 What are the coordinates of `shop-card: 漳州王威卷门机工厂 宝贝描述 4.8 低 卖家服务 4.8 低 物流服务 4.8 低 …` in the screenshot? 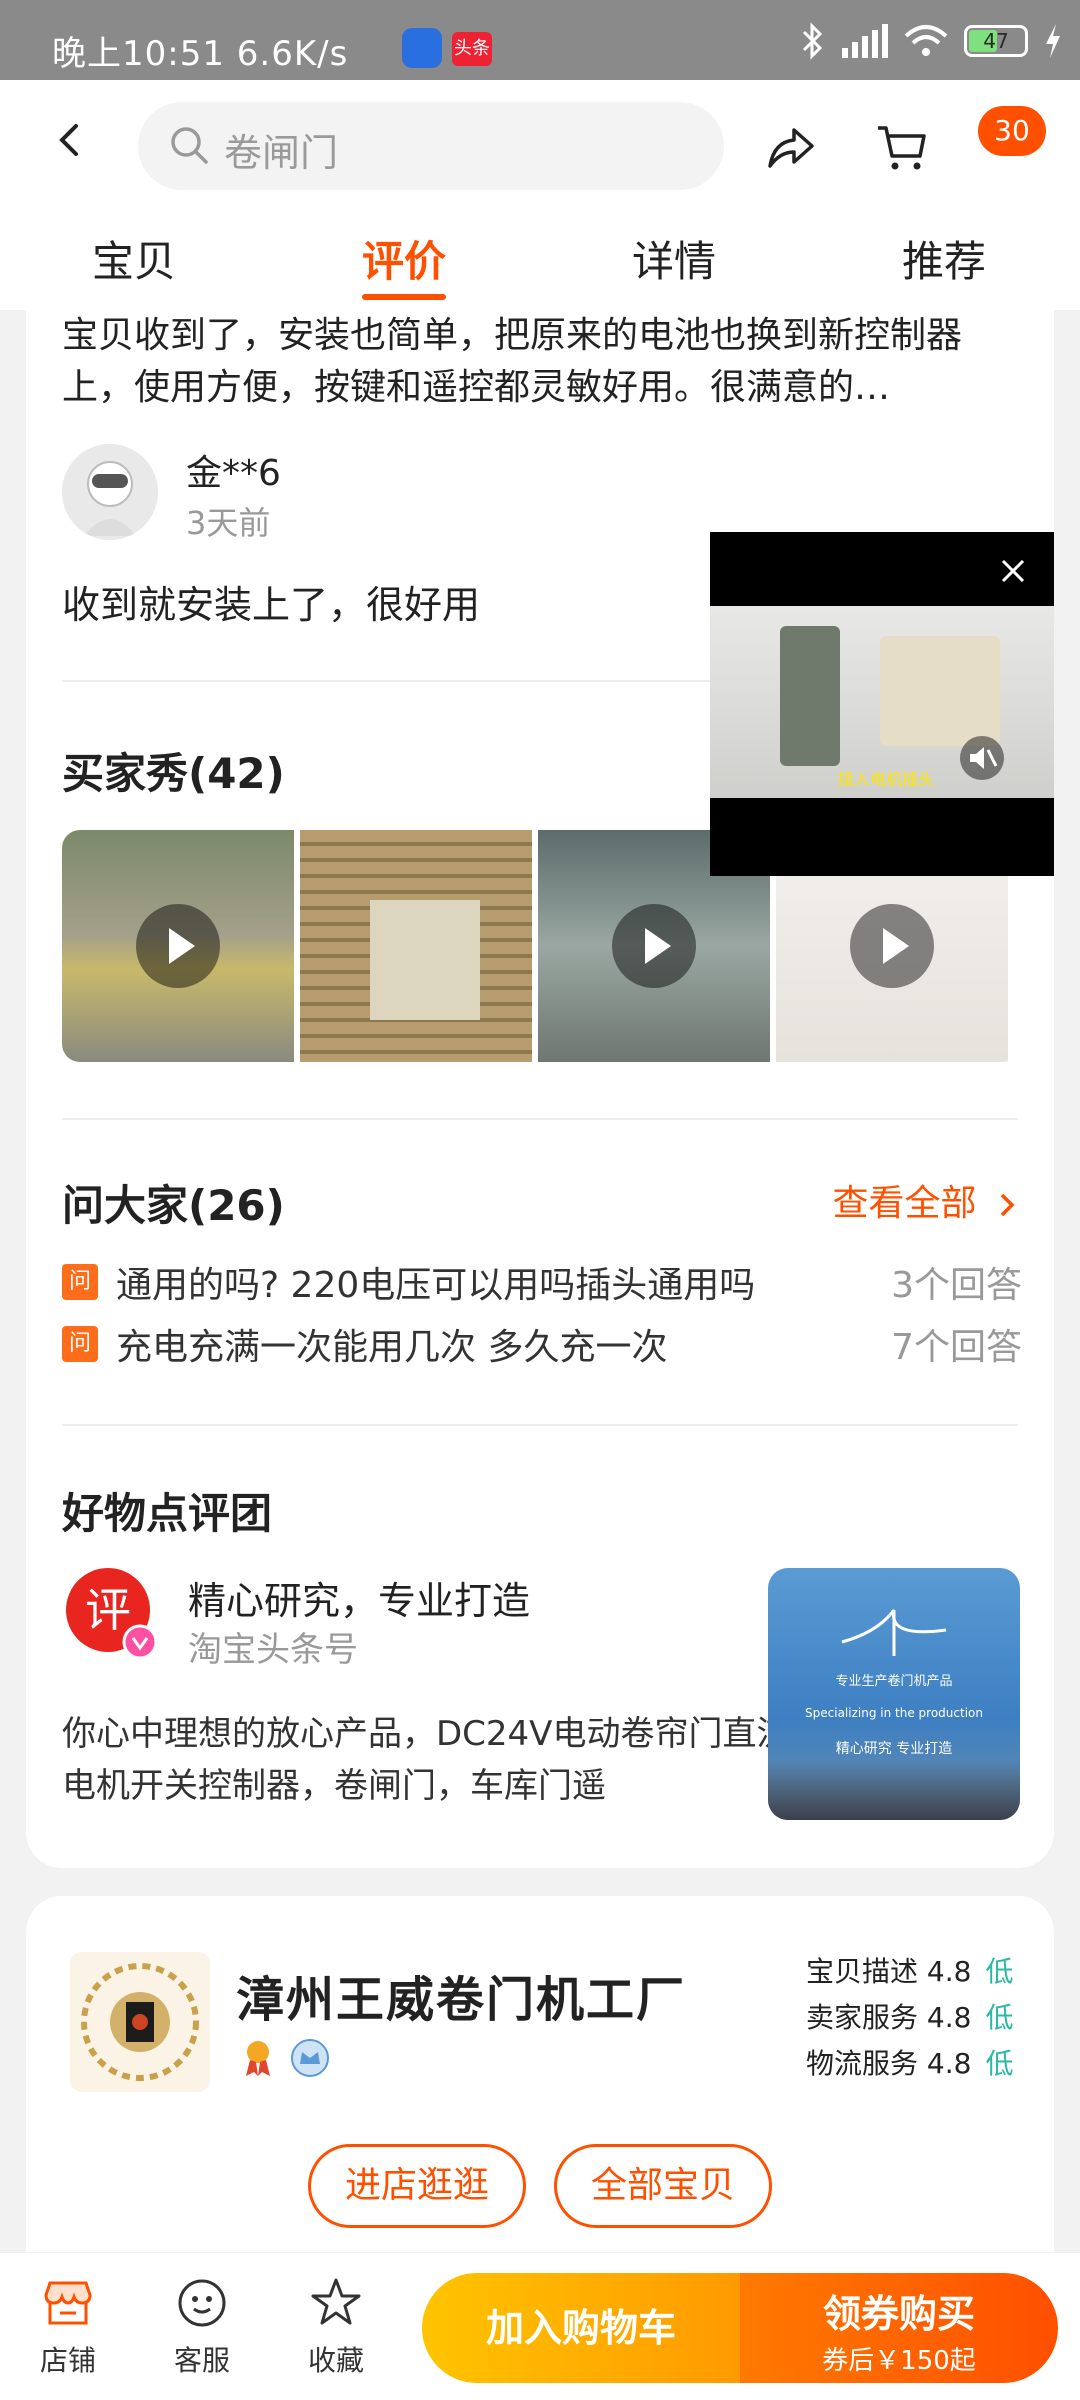 It's located at (540, 2076).